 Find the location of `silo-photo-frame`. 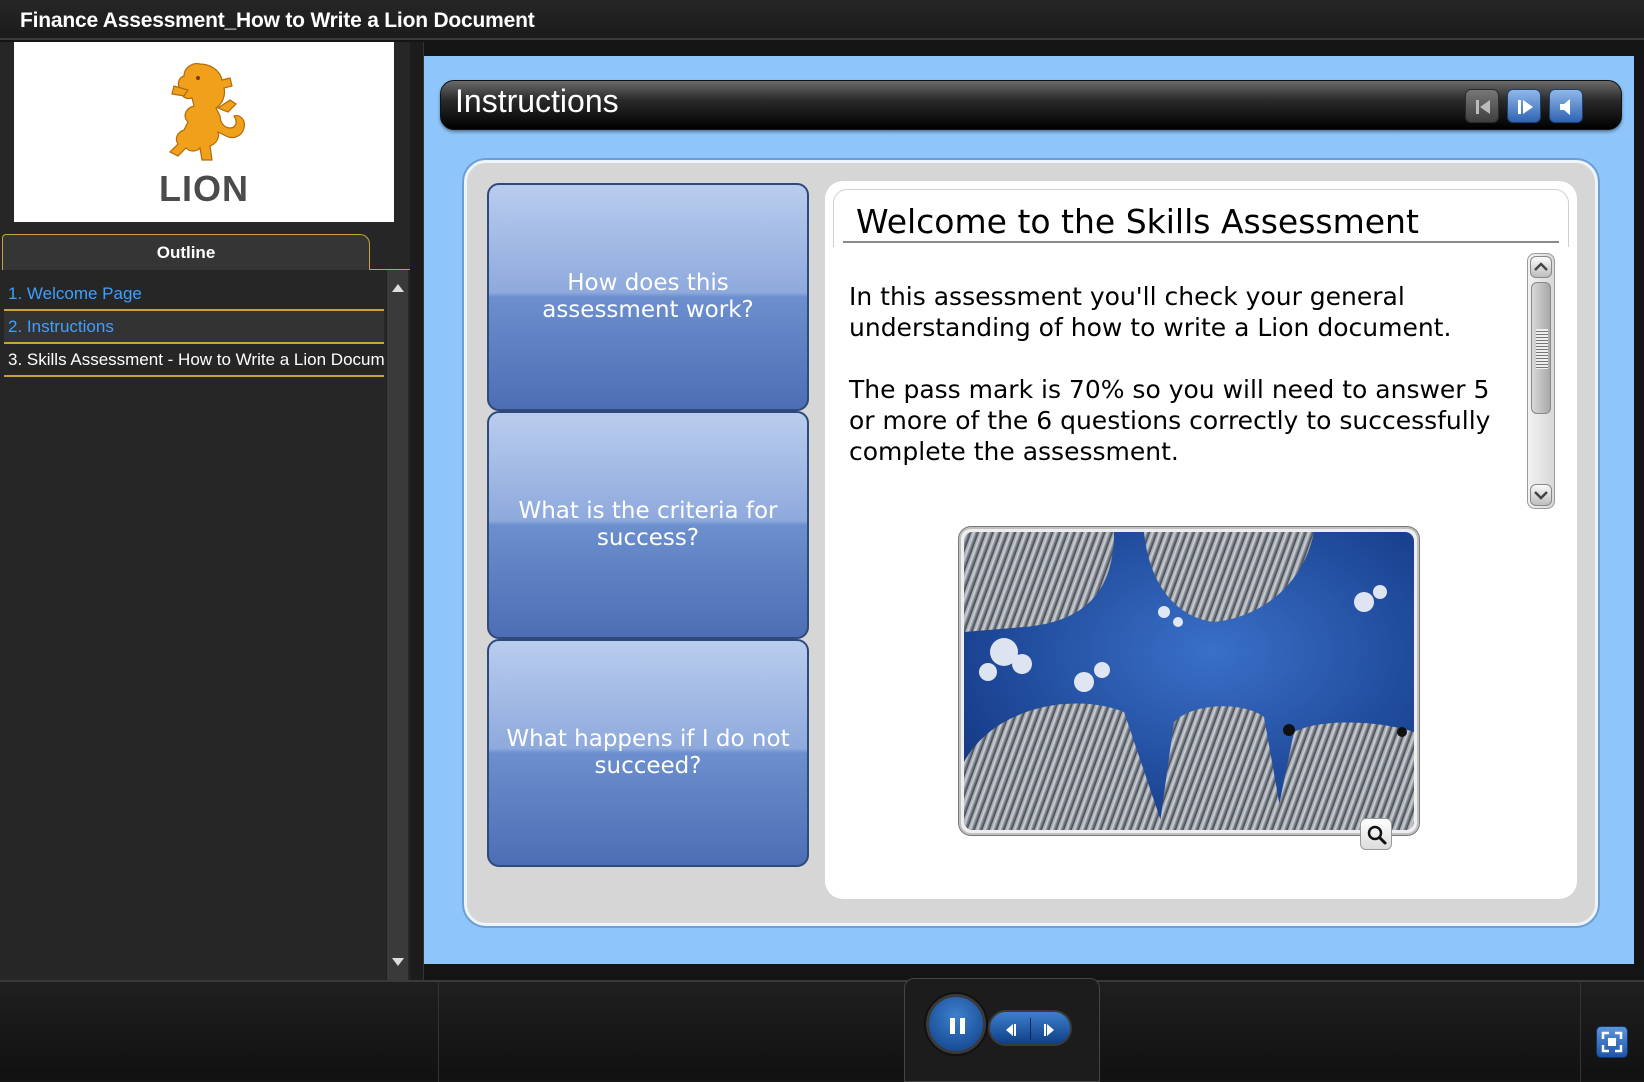

silo-photo-frame is located at coordinates (1189, 681).